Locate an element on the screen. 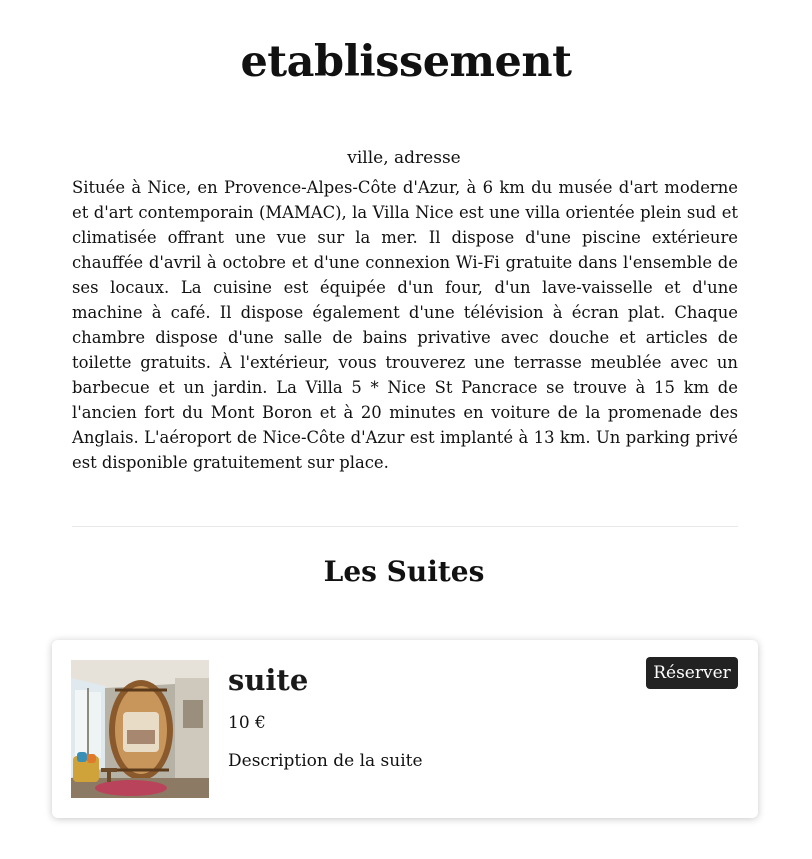 The image size is (812, 859). suites-section-title: Les Suites is located at coordinates (404, 571).